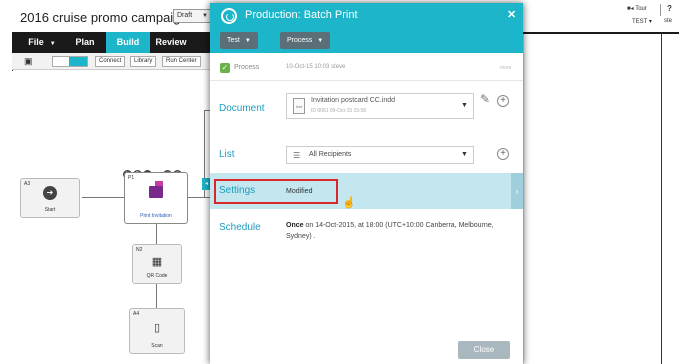  I want to click on qr-code-icon: ▦, so click(157, 262).